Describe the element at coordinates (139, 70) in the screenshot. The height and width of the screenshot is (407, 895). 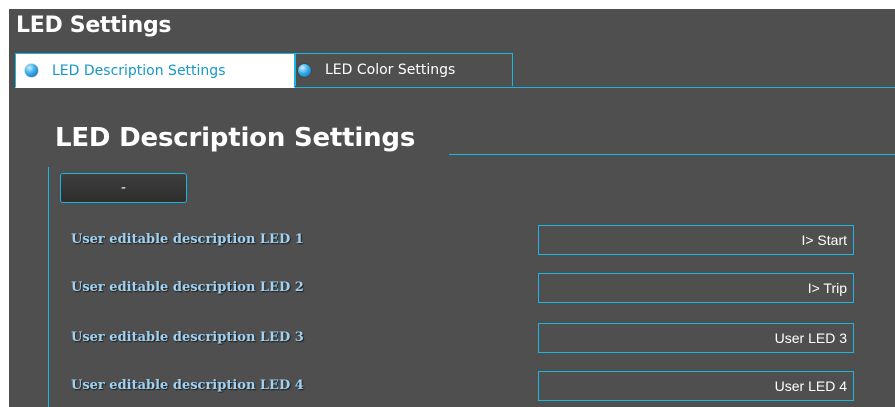
I see `tab-label: LED Description Settings` at that location.